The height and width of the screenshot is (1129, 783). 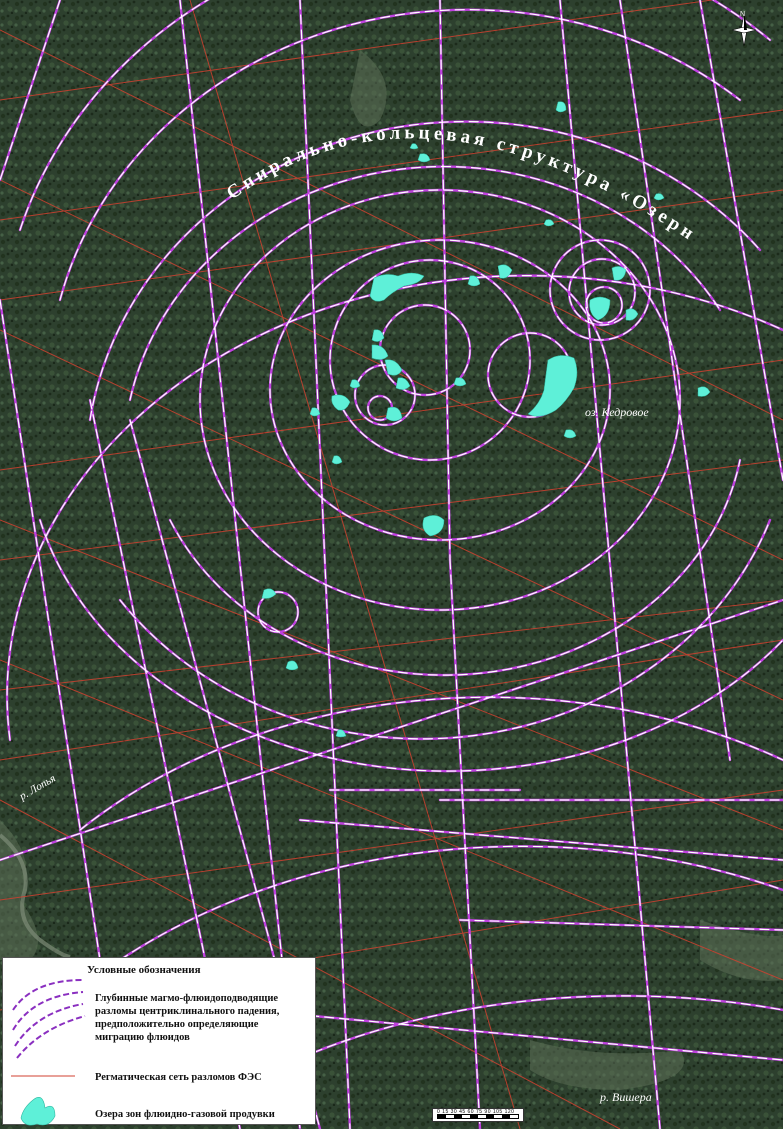 What do you see at coordinates (625, 1097) in the screenshot?
I see `river-vishera-label: р. Вишера` at bounding box center [625, 1097].